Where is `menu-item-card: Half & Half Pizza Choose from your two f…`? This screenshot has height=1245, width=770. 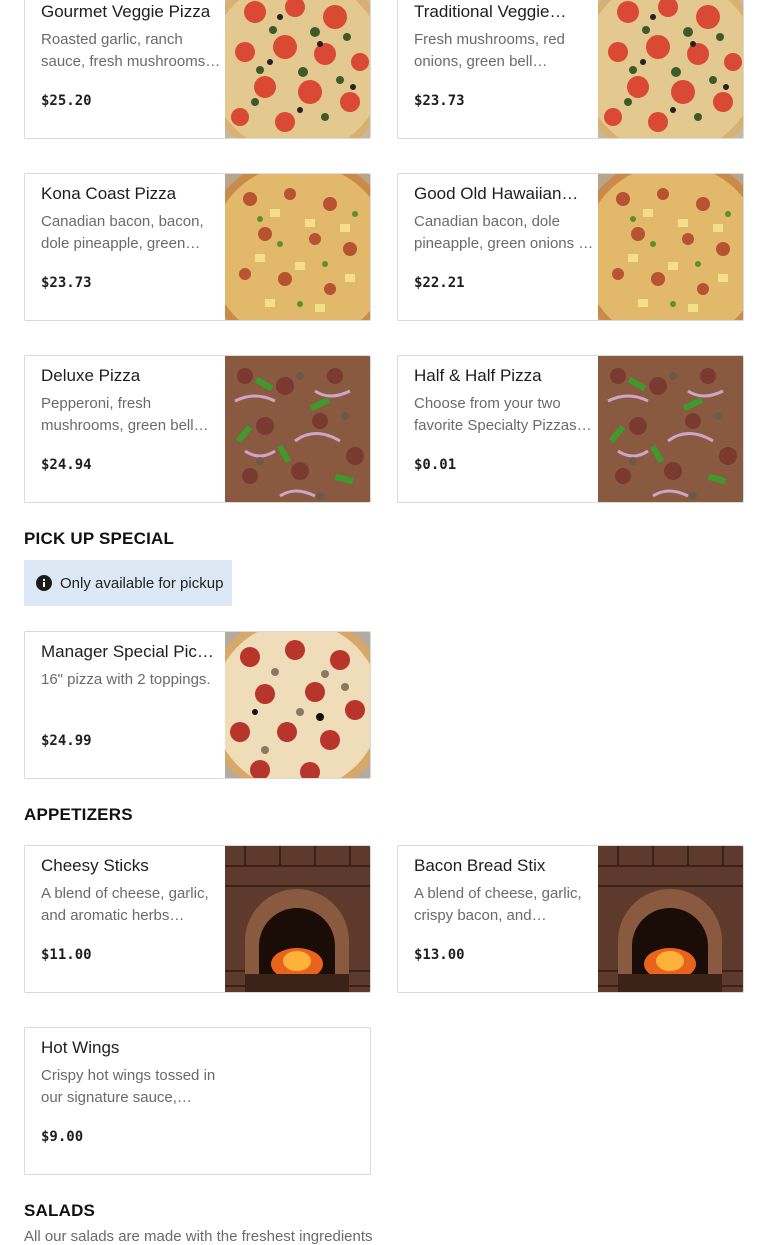
menu-item-card: Half & Half Pizza Choose from your two f… is located at coordinates (570, 429).